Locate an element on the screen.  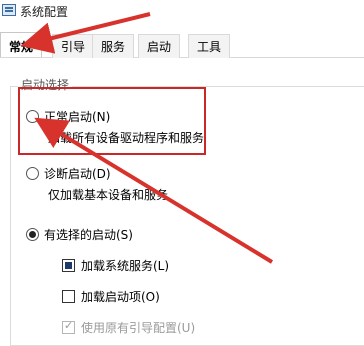
load-system-services-checkbox: 加载系统服务(L) is located at coordinates (115, 265).